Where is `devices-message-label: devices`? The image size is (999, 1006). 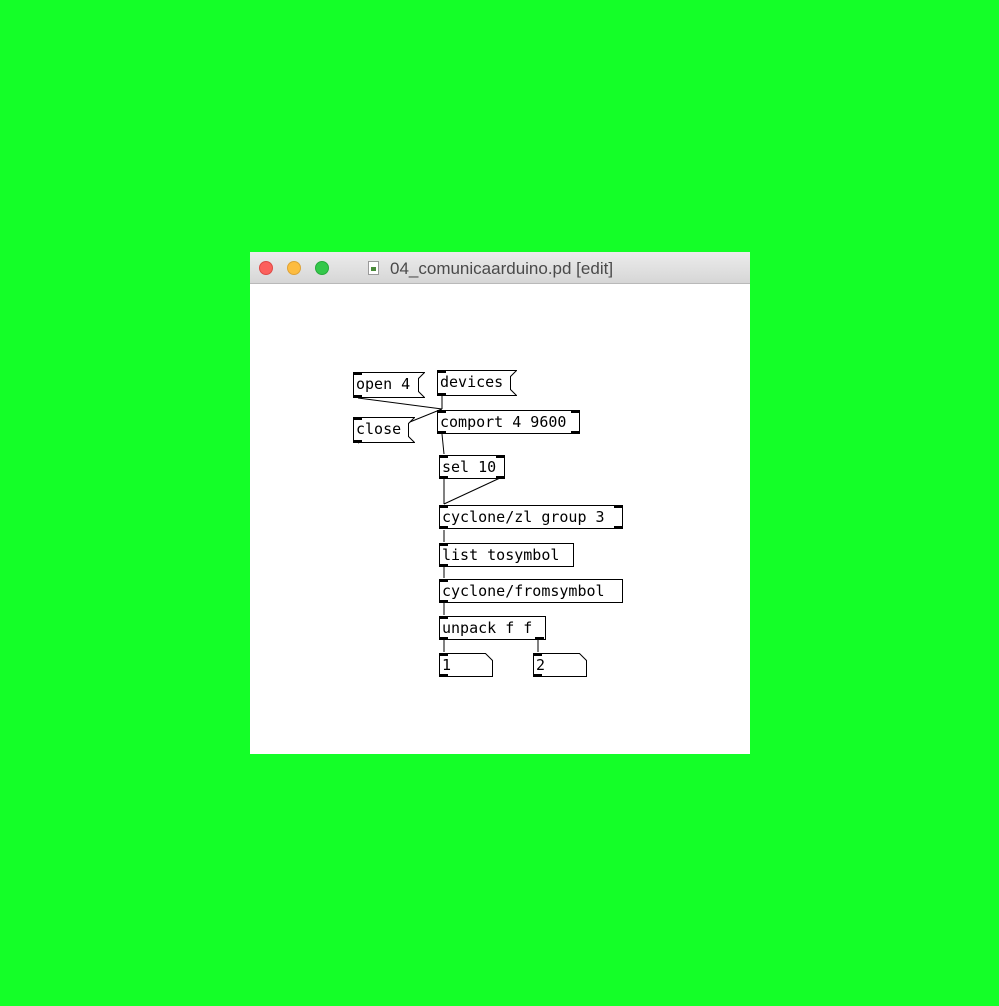
devices-message-label: devices is located at coordinates (472, 382).